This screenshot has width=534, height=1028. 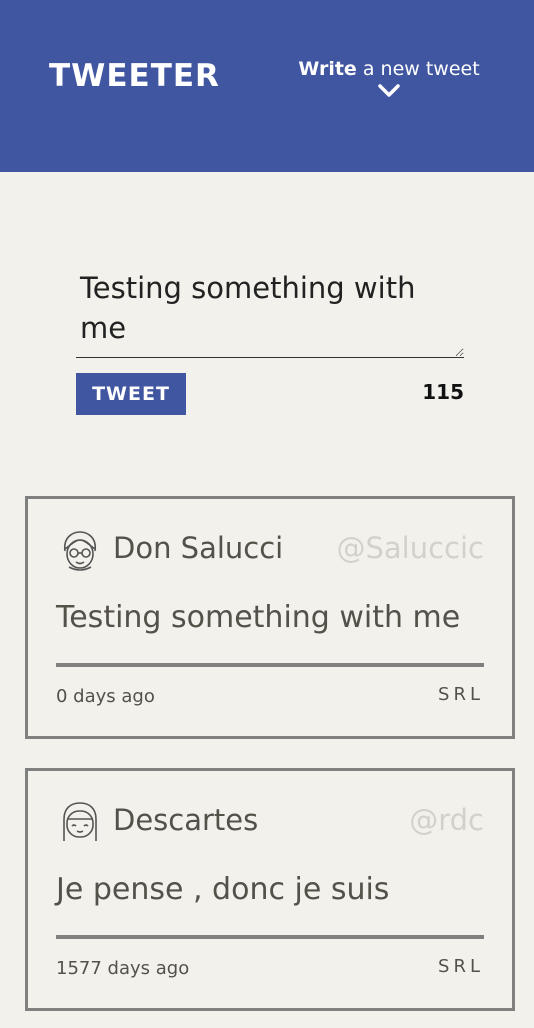 What do you see at coordinates (186, 820) in the screenshot?
I see `tweet-author-name: Descartes` at bounding box center [186, 820].